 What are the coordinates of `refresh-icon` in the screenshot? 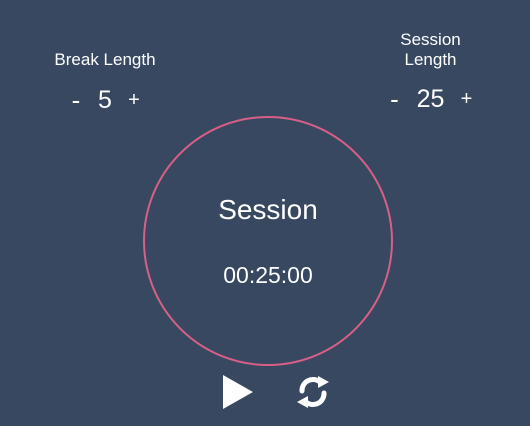 It's located at (313, 392).